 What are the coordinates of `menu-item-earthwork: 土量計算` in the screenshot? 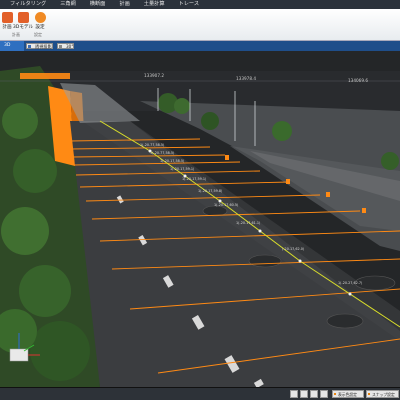 It's located at (154, 4).